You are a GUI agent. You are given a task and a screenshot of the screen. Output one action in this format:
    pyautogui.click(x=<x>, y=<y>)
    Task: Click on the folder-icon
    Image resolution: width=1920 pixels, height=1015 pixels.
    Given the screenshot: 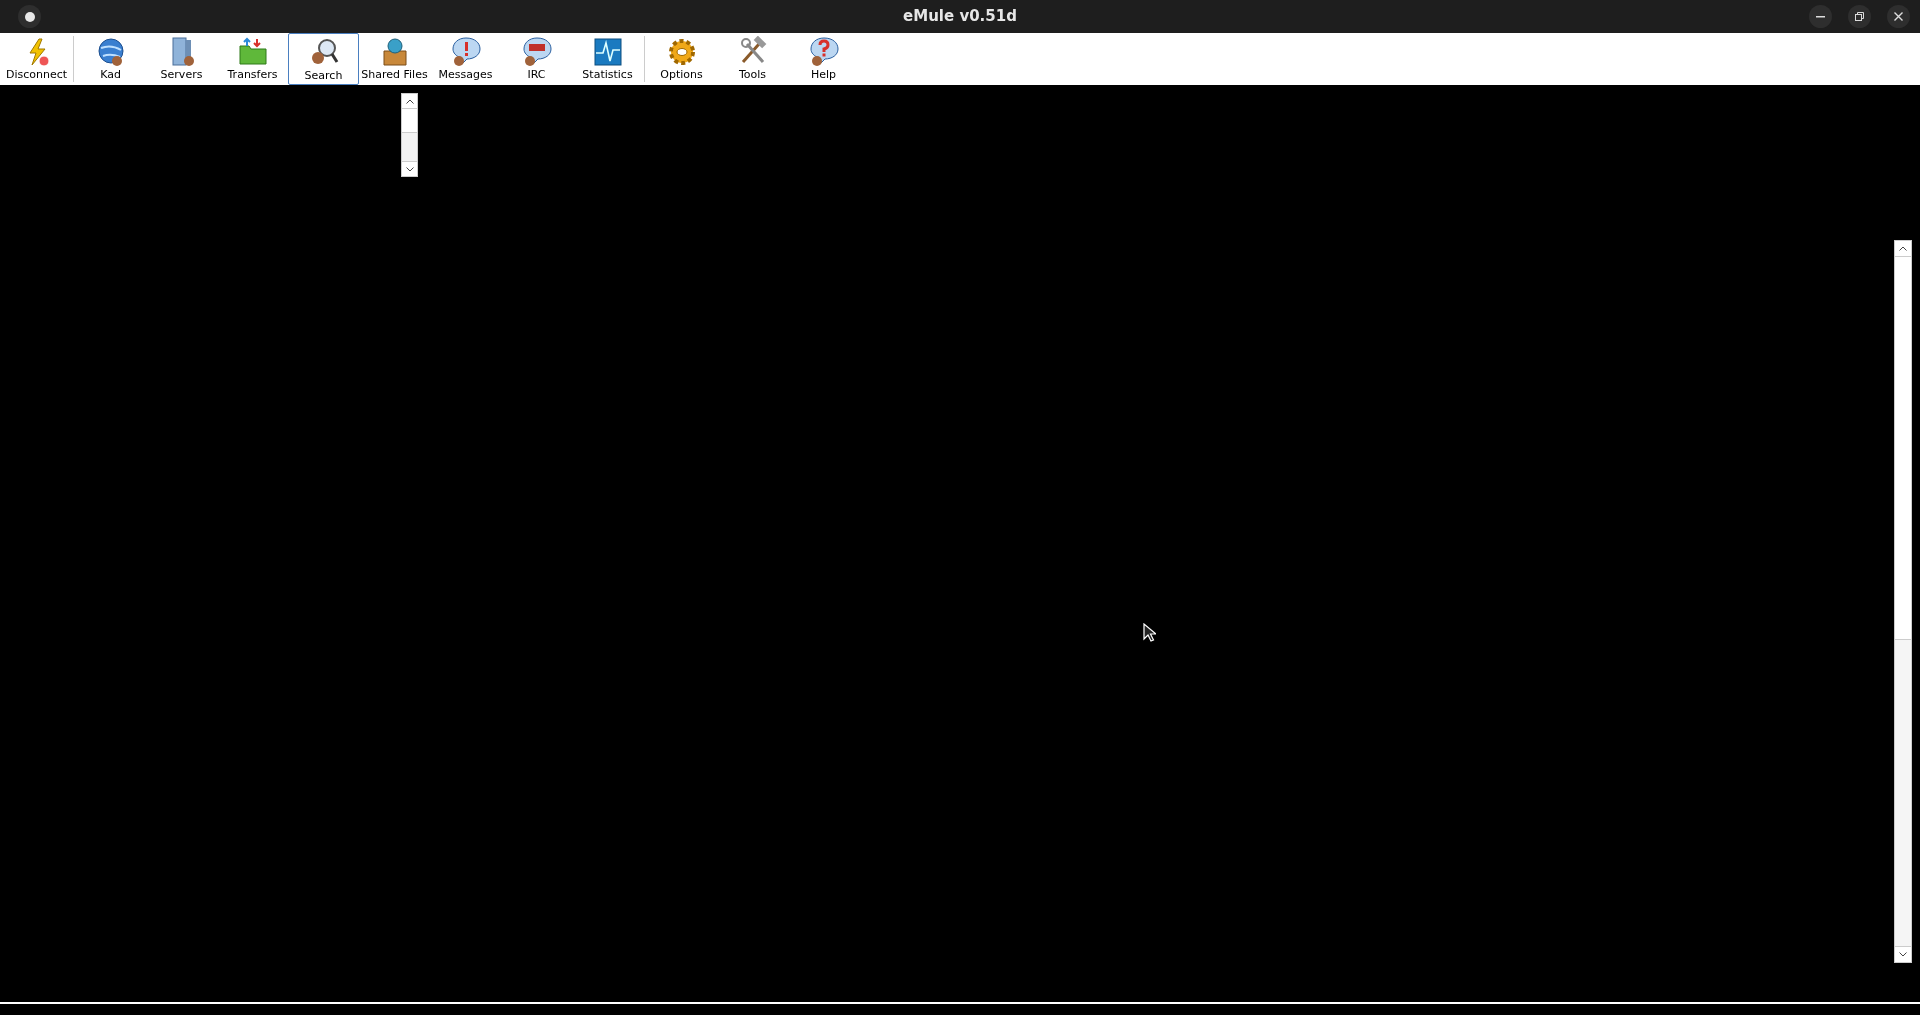 What is the action you would take?
    pyautogui.click(x=252, y=51)
    